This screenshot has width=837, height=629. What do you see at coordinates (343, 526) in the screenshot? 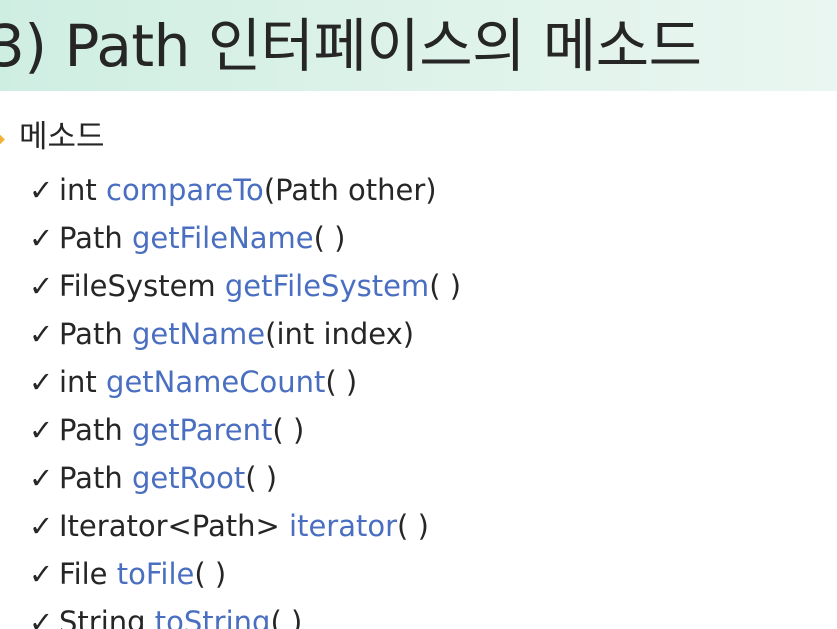
I see `method-name: iterator` at bounding box center [343, 526].